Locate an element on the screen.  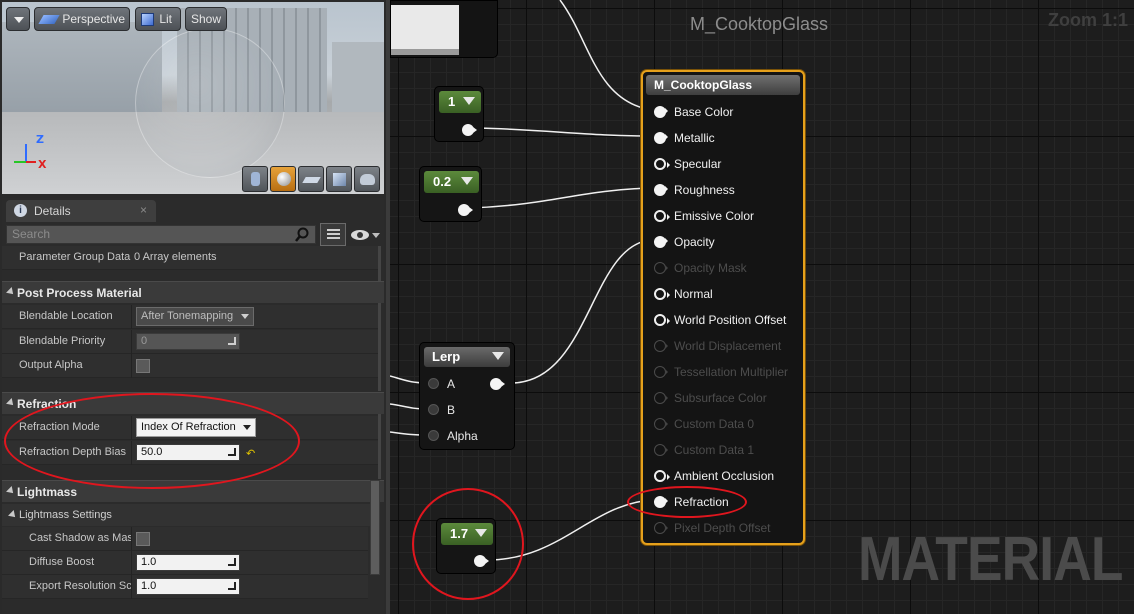
subcategory-label: Lightmass Settings is located at coordinates (65, 515).